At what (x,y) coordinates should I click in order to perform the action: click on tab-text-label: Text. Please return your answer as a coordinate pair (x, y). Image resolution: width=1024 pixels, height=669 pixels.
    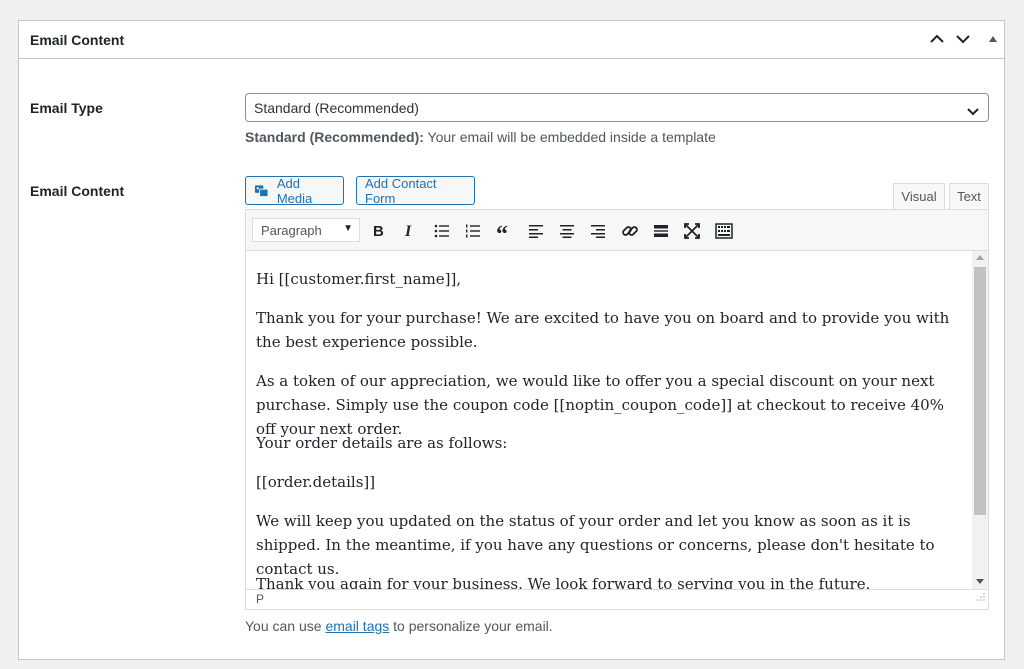
    Looking at the image, I should click on (969, 196).